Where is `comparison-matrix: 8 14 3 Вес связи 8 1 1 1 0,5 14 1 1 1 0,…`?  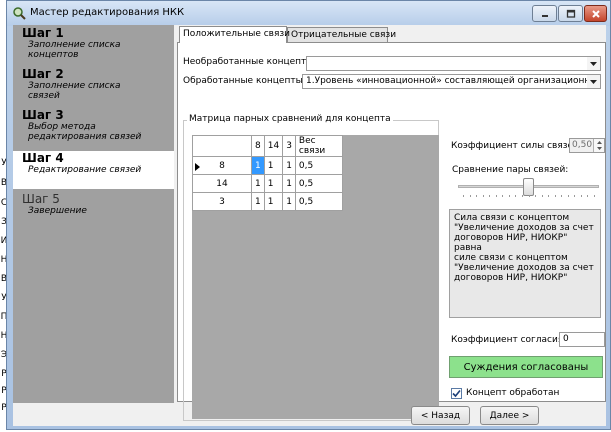
comparison-matrix: 8 14 3 Вес связи 8 1 1 1 0,5 14 1 1 1 0,… is located at coordinates (267, 173).